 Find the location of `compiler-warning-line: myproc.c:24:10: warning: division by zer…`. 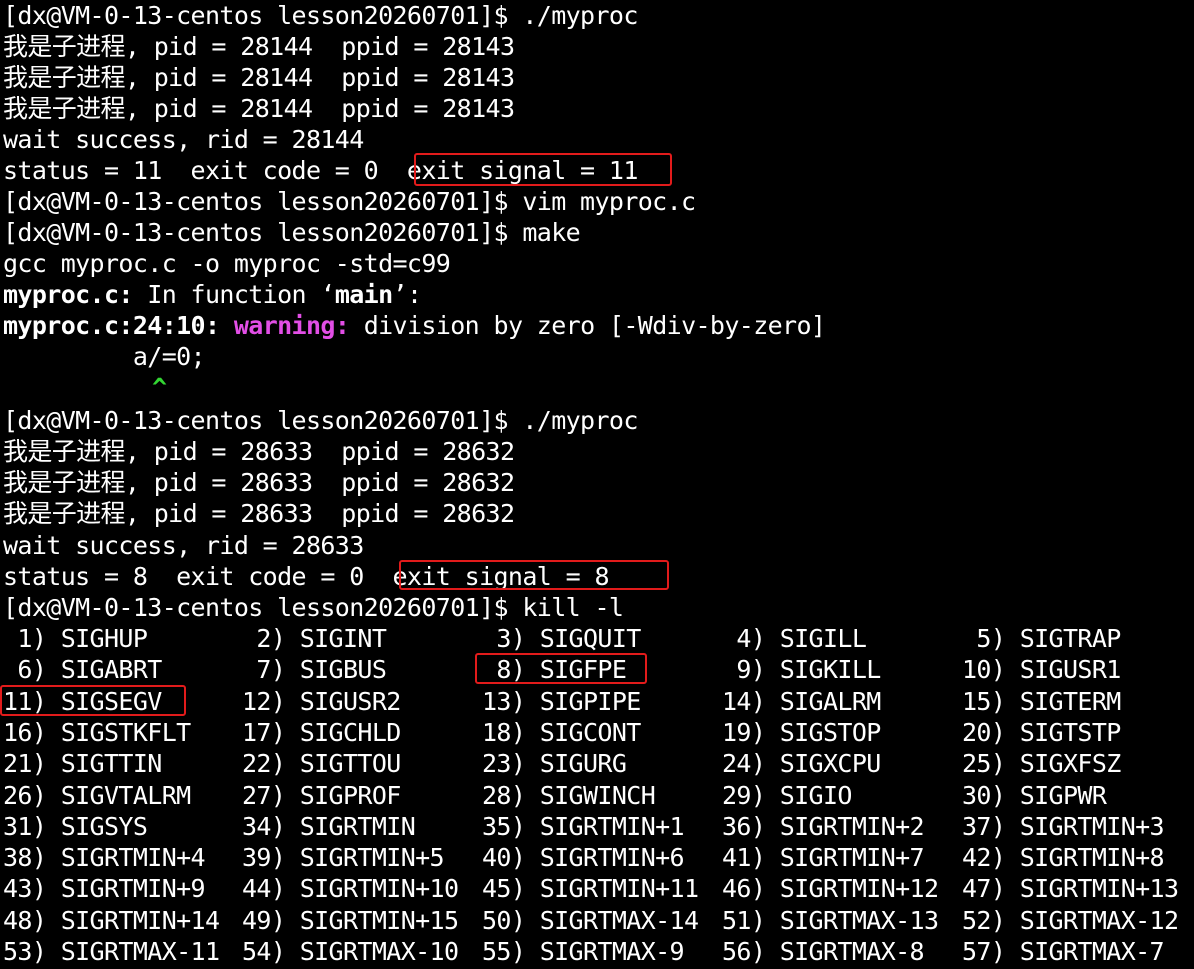

compiler-warning-line: myproc.c:24:10: warning: division by zer… is located at coordinates (414, 325).